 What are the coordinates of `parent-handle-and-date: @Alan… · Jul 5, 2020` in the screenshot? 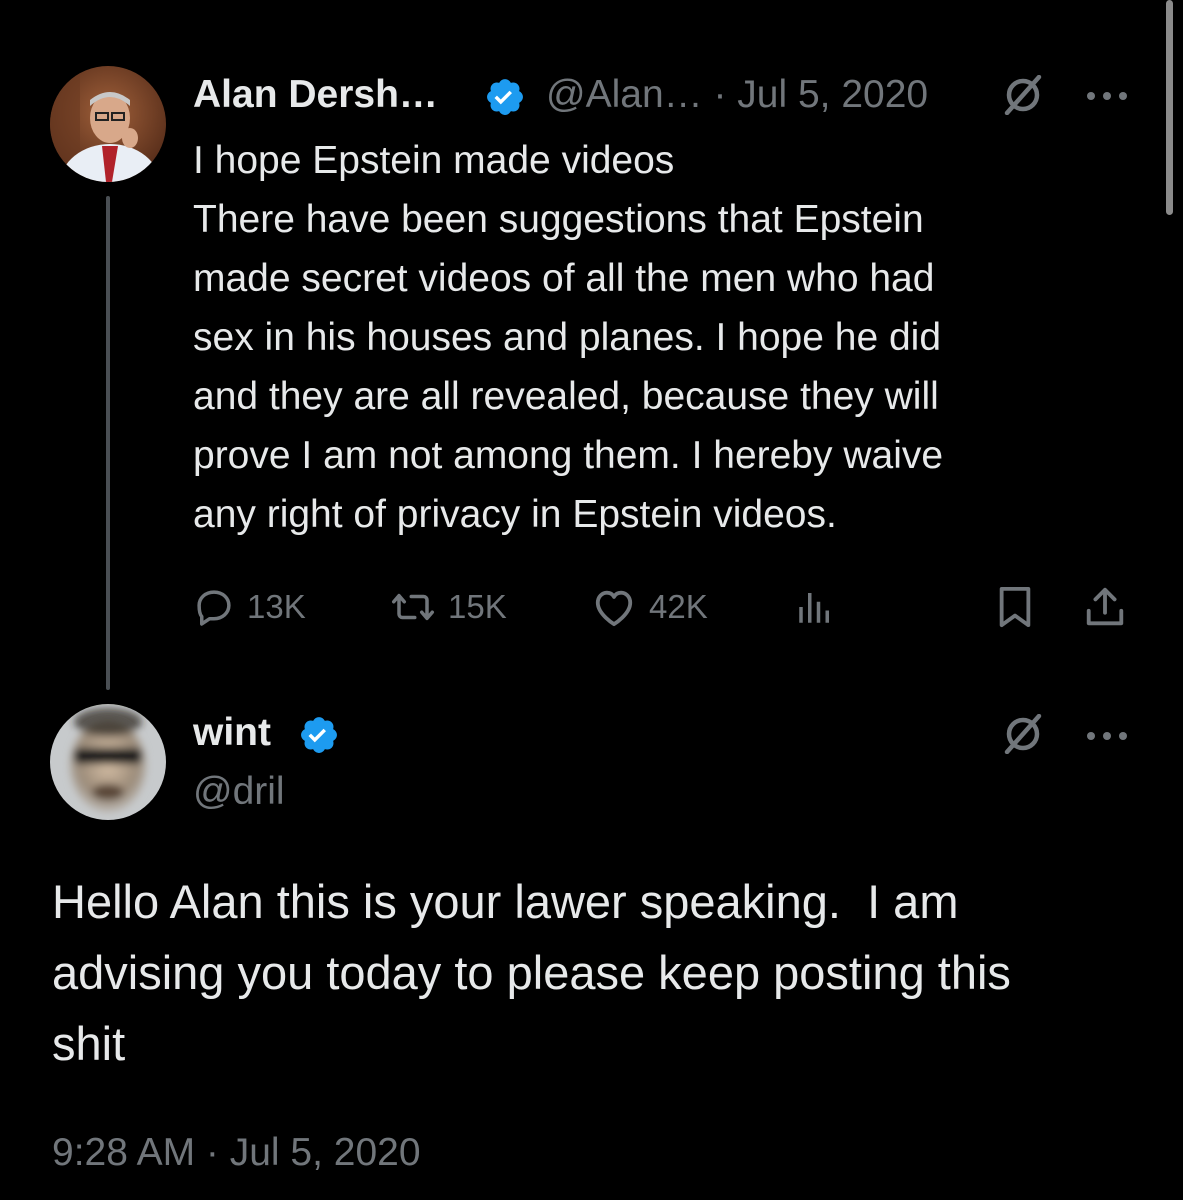 It's located at (737, 95).